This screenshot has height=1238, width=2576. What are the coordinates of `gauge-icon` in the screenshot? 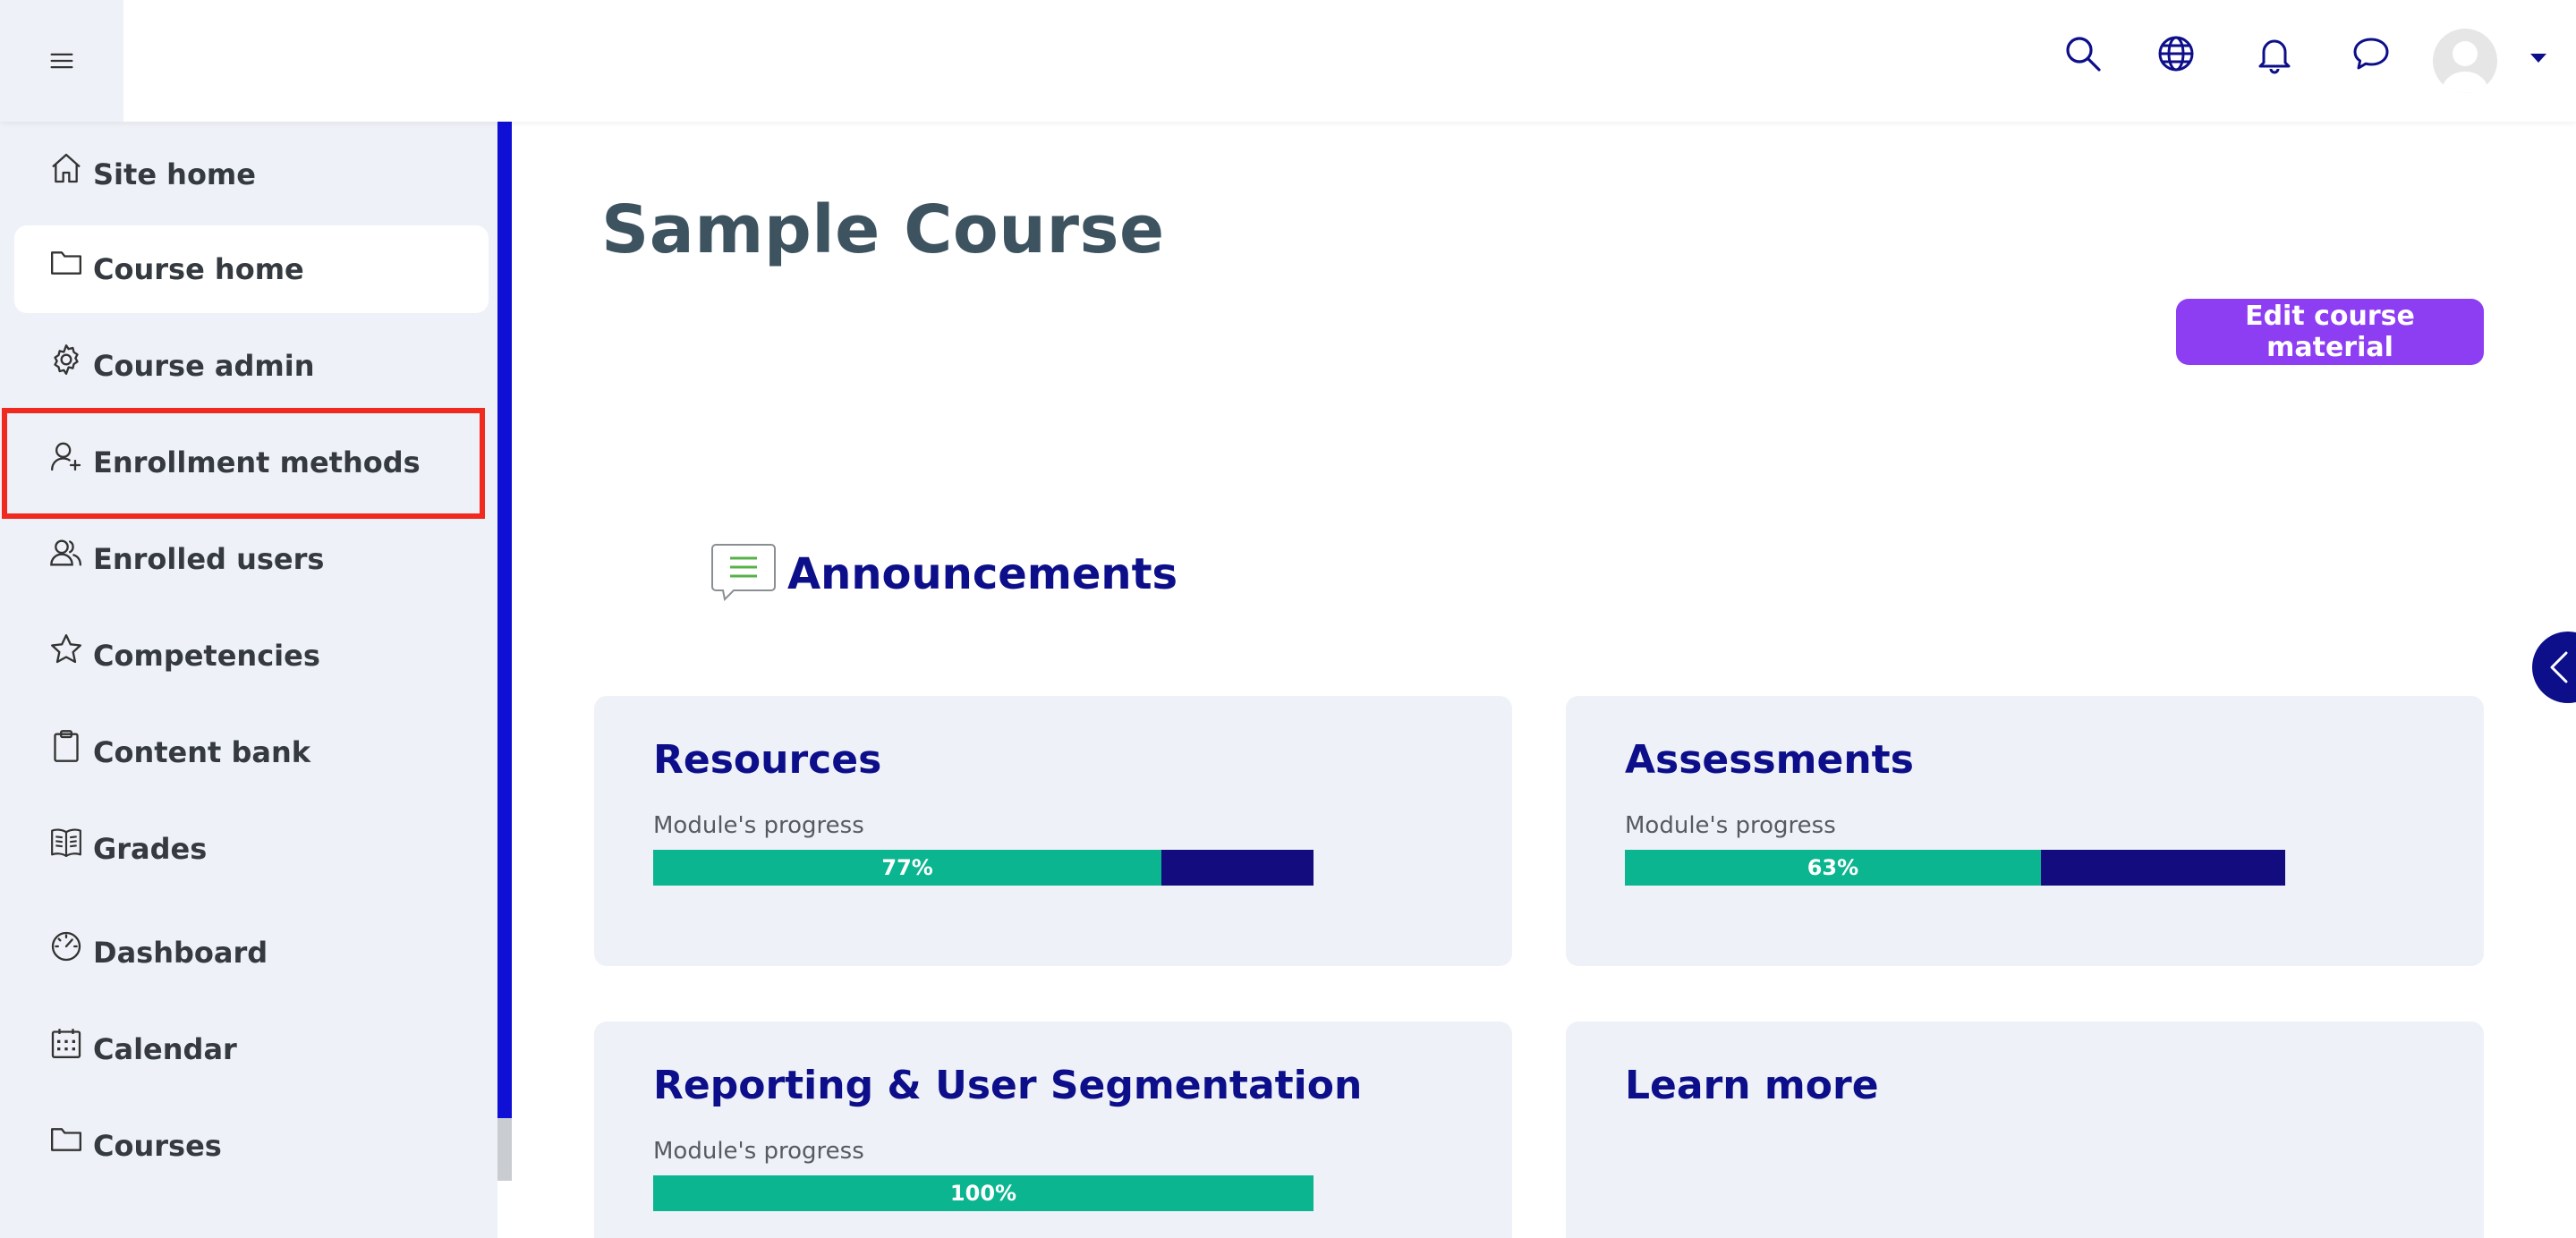 It's located at (66, 946).